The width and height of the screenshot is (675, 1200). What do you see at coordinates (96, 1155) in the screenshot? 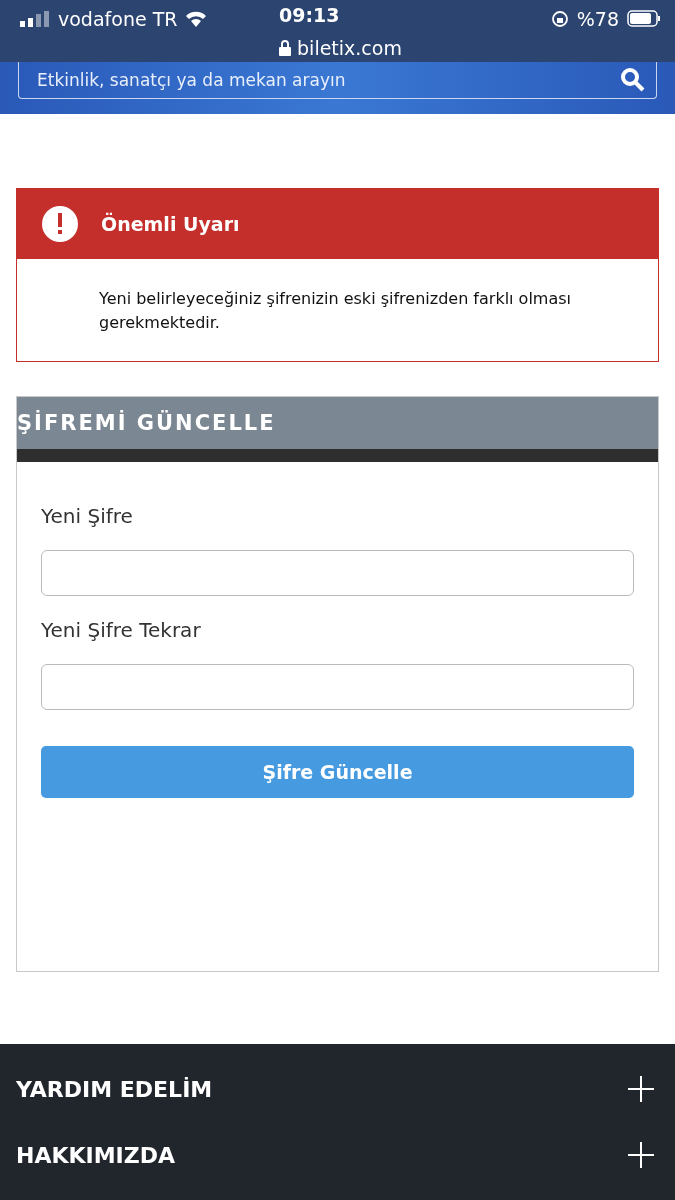
I see `footer-section-title: HAKKIMIZDA` at bounding box center [96, 1155].